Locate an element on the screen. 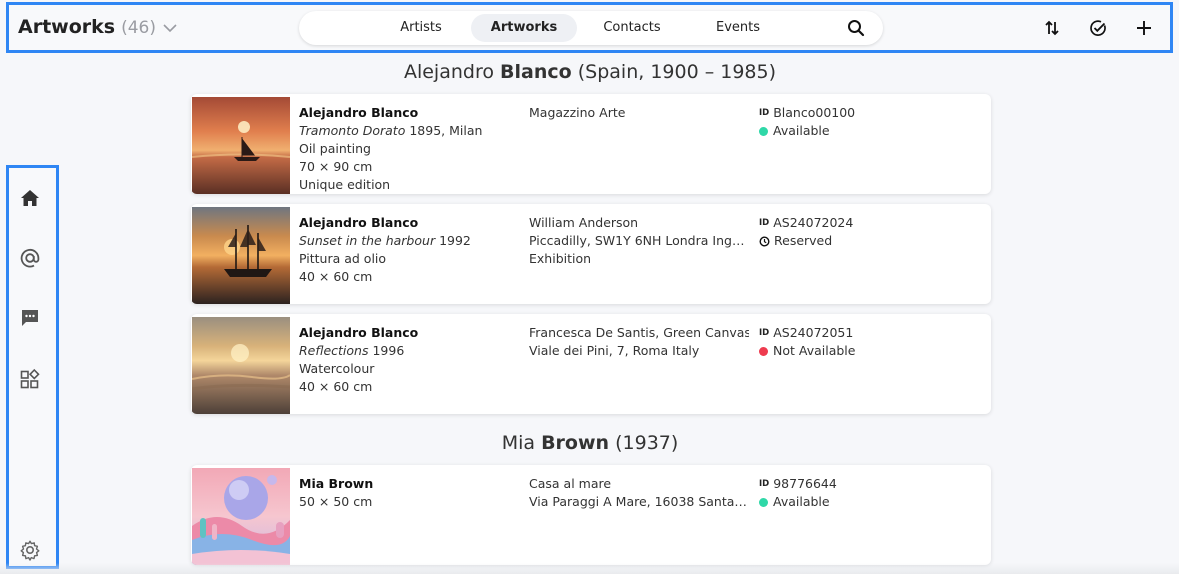  artist-meta: (Spain, 1900 – 1985) is located at coordinates (677, 72).